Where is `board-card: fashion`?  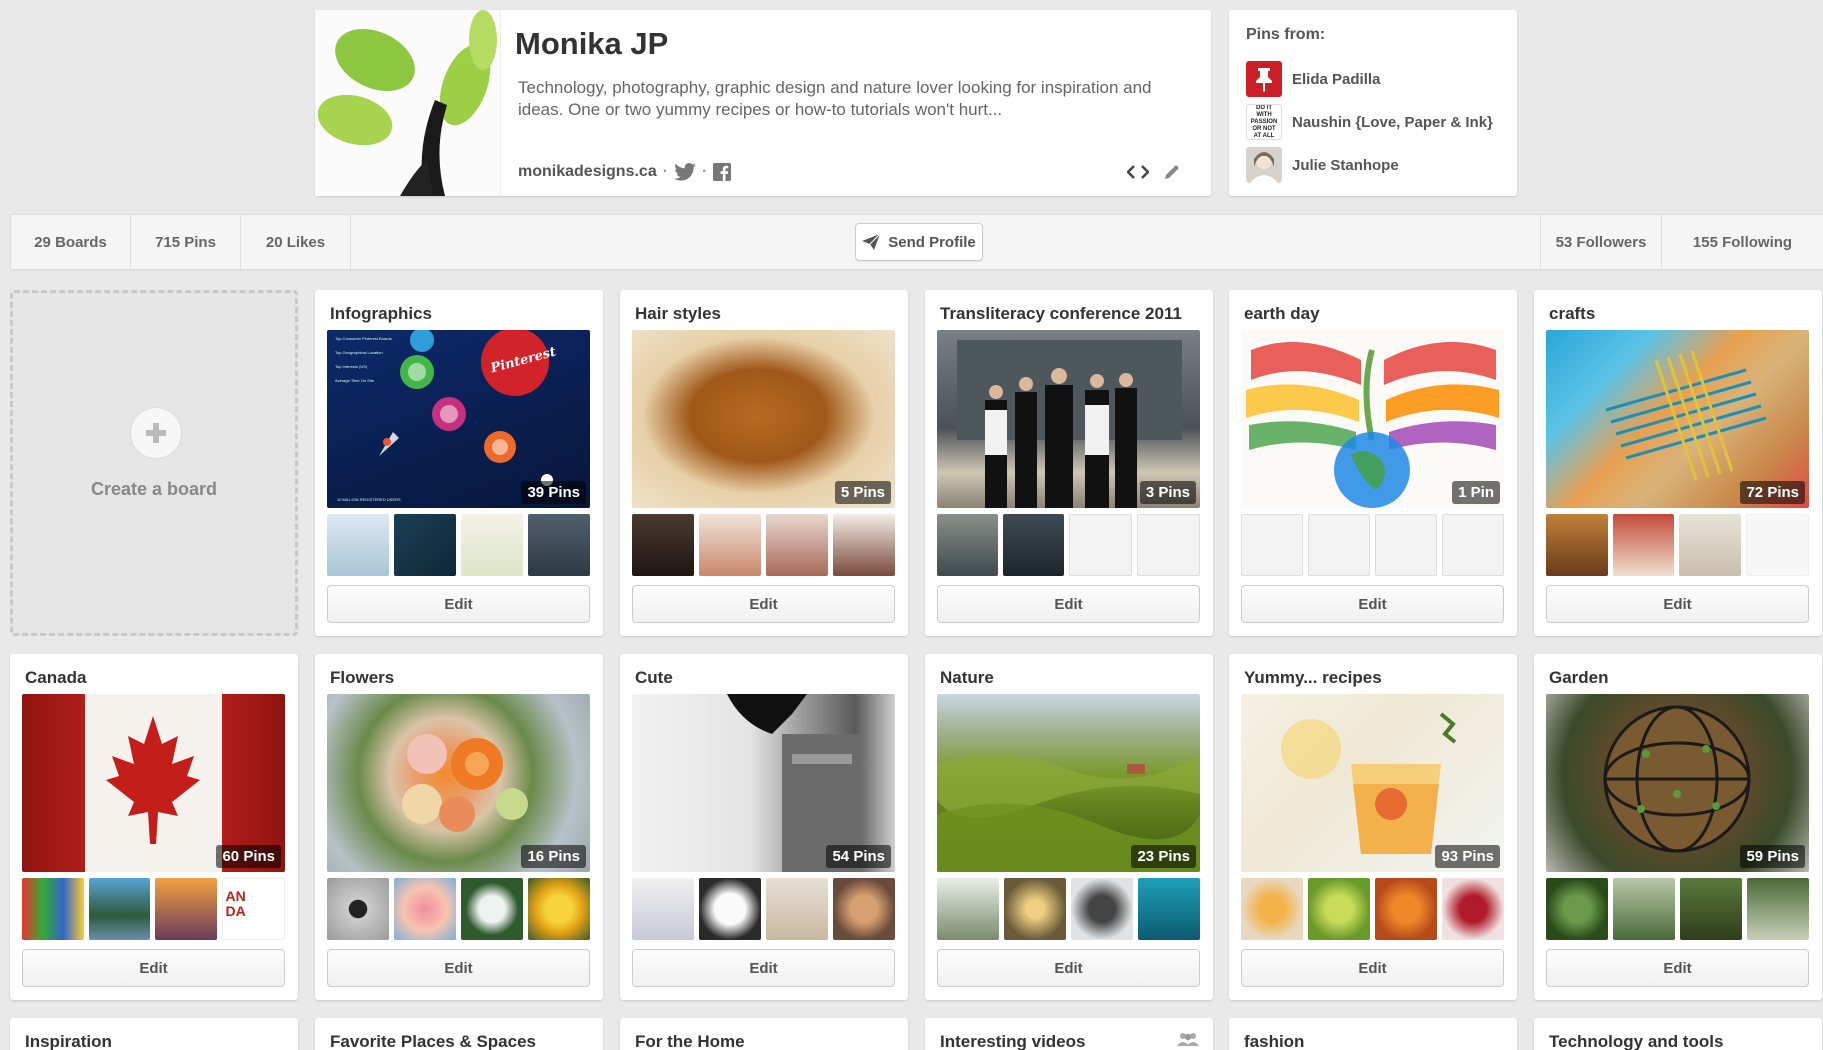
board-card: fashion is located at coordinates (1373, 1034).